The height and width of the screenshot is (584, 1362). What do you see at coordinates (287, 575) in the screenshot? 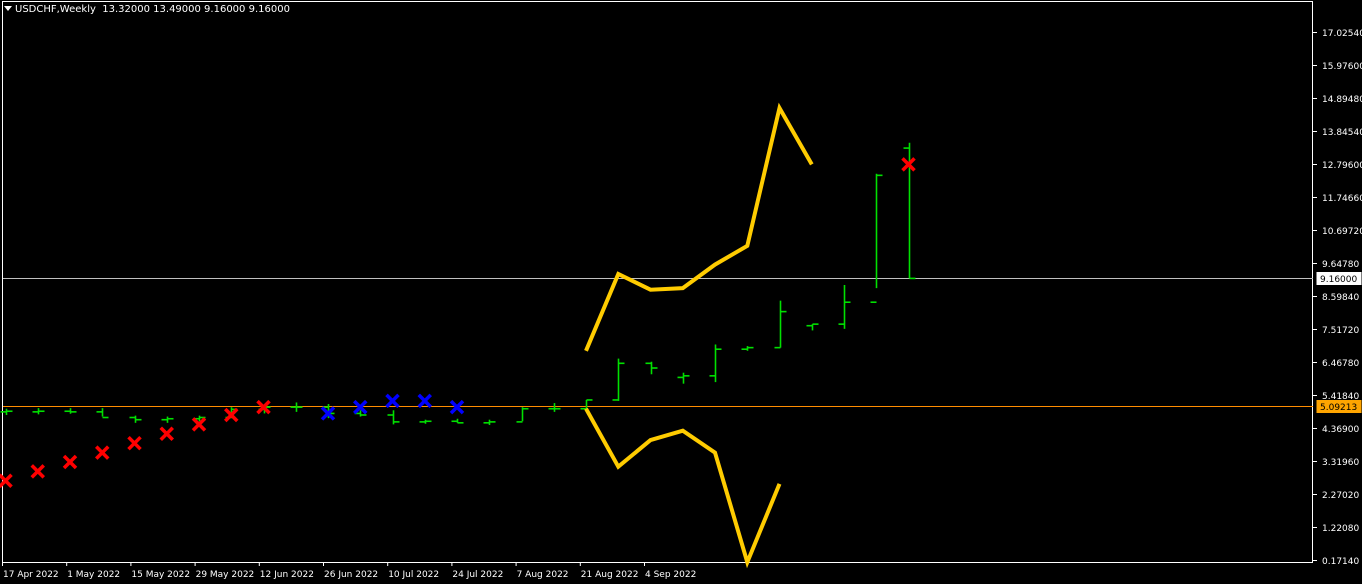
I see `x-tick-label: 12 Jun 2022` at bounding box center [287, 575].